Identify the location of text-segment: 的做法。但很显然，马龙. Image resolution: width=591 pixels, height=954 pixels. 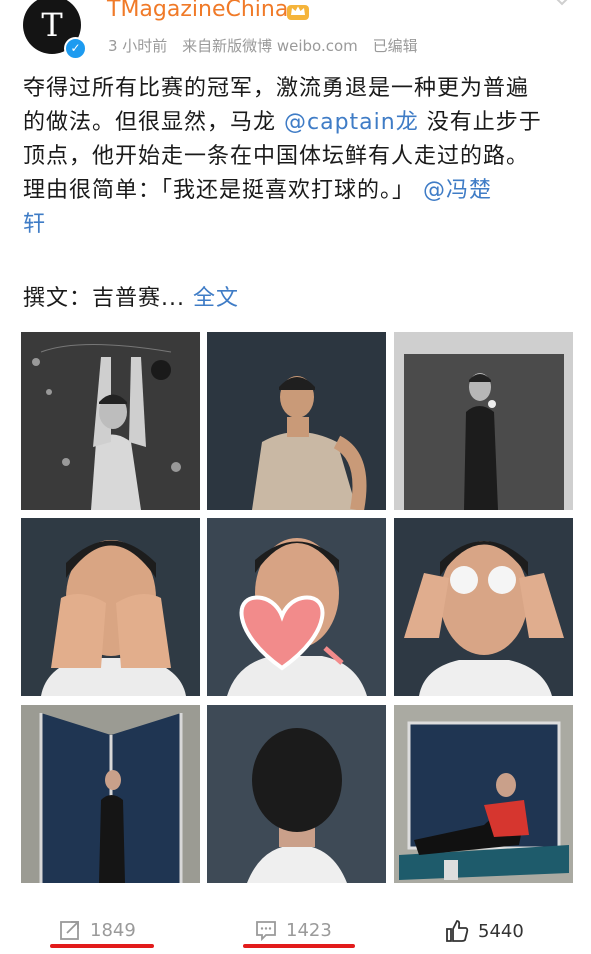
(153, 122).